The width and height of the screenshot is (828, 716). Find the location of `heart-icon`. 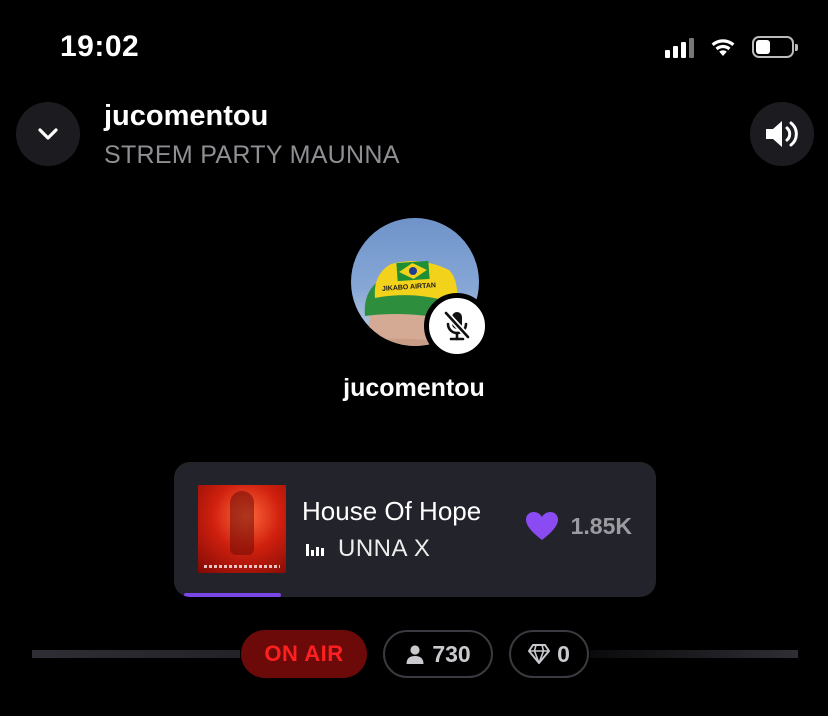

heart-icon is located at coordinates (541, 526).